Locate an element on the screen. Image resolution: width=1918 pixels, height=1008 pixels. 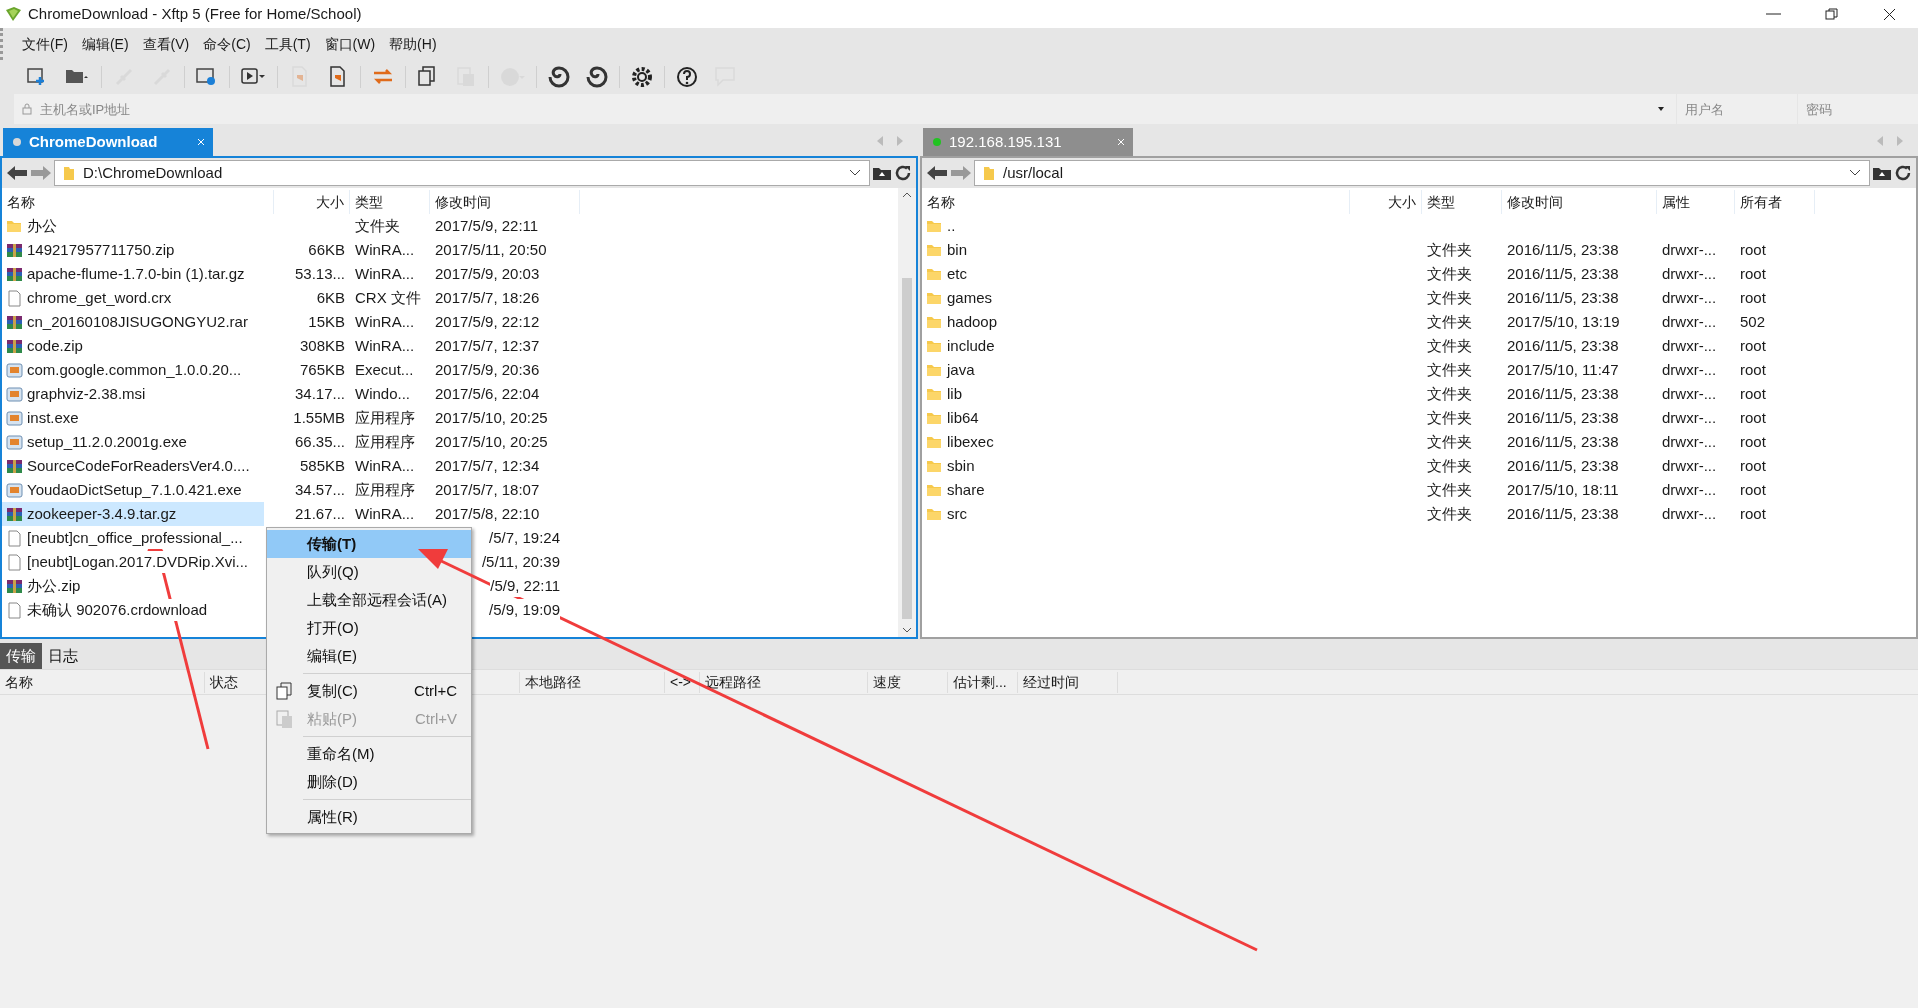
menu-item: 删除(D) is located at coordinates (369, 782).